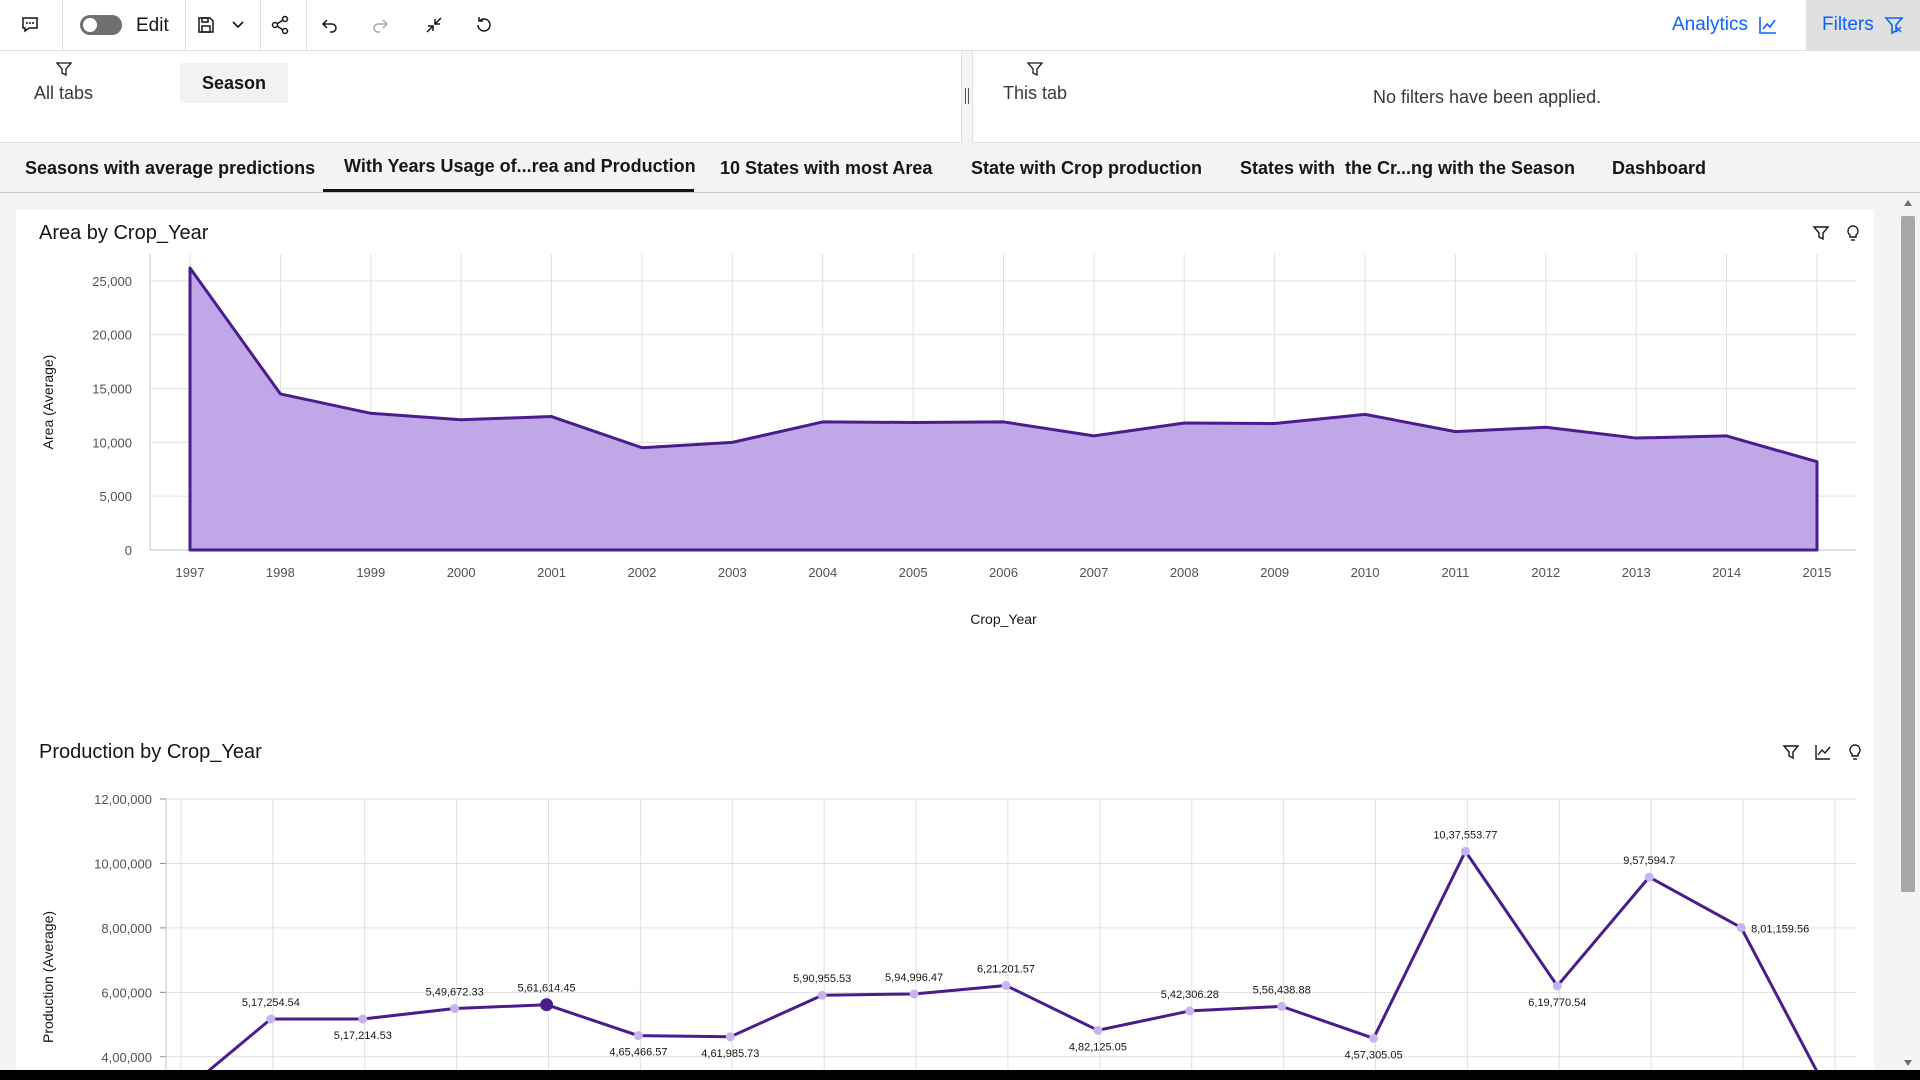  I want to click on tab-seasons-average: Seasons with average predictions, so click(170, 168).